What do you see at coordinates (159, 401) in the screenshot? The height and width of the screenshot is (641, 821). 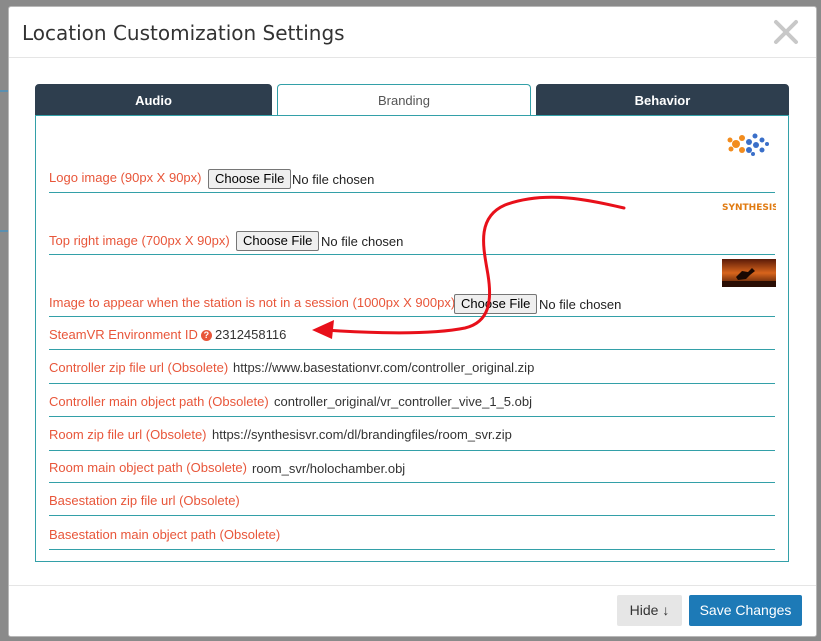 I see `controller-obj-label: Controller main object path (Obsolete)` at bounding box center [159, 401].